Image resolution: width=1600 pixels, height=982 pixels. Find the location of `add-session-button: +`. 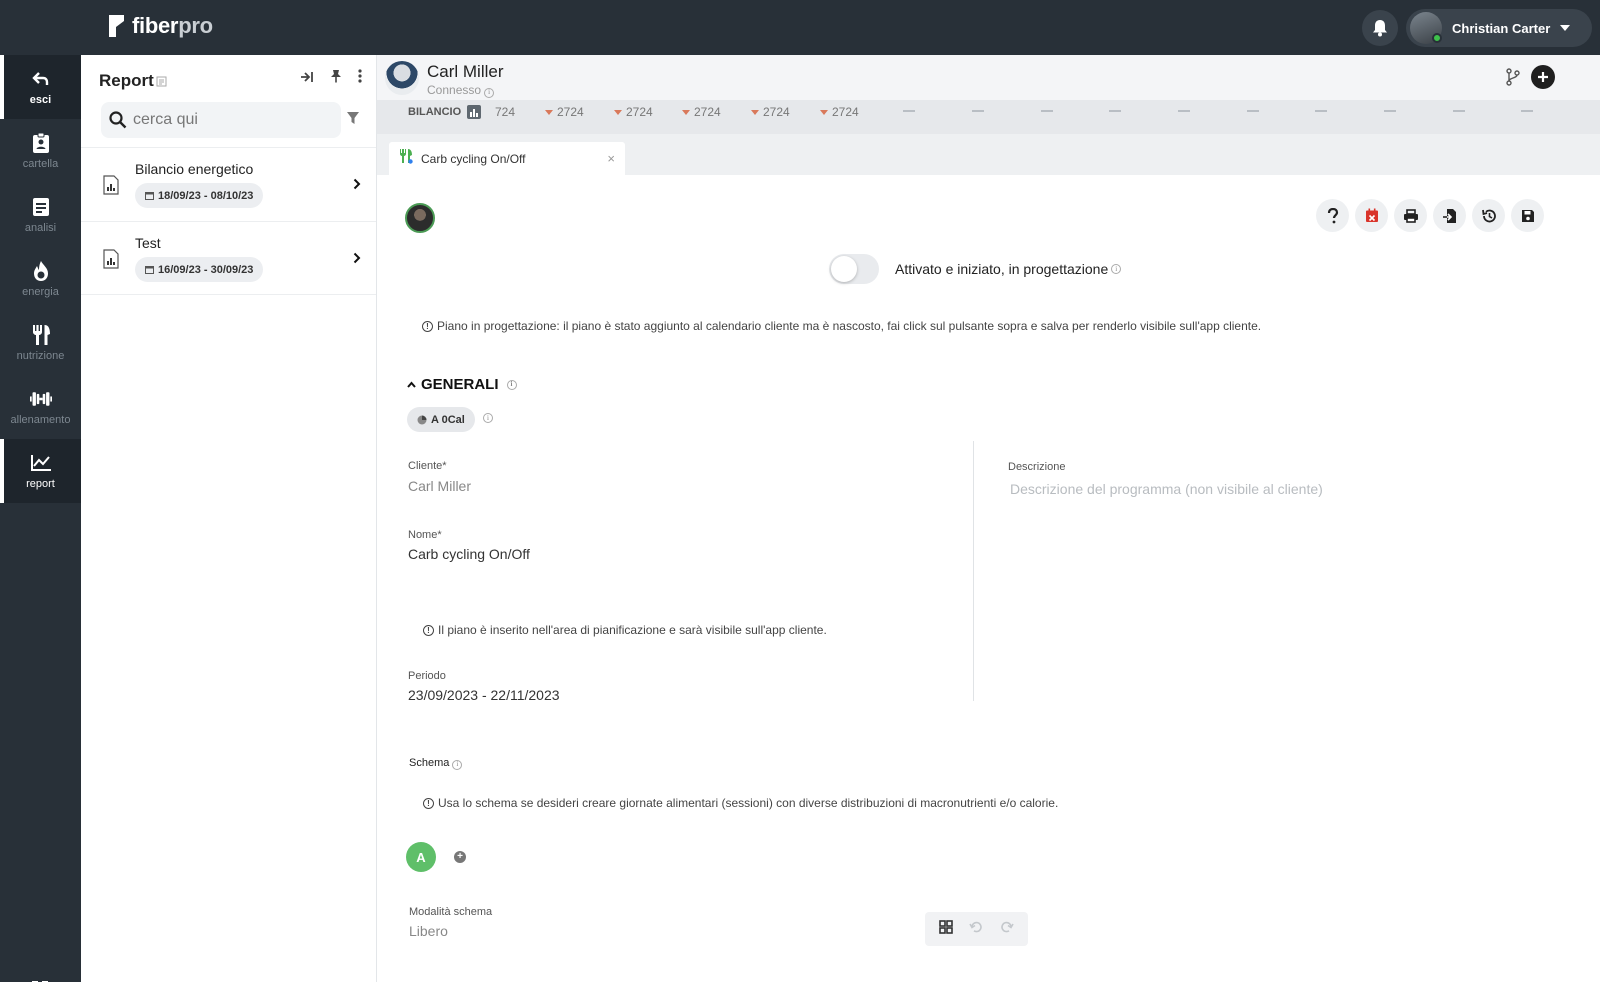

add-session-button: + is located at coordinates (460, 857).